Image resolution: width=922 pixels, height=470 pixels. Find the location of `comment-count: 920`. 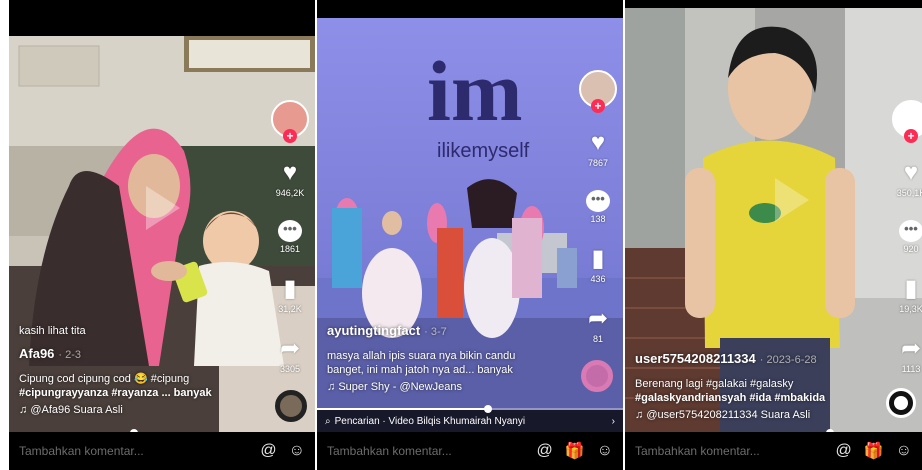

comment-count: 920 is located at coordinates (911, 249).